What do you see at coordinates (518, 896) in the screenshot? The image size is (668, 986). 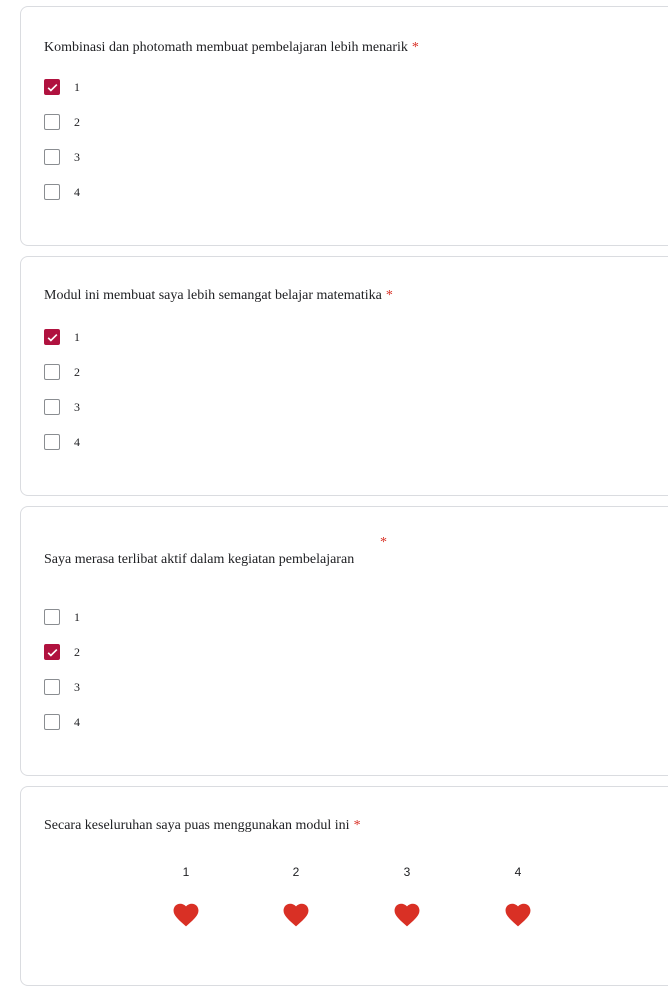 I see `rating-option-4: 4` at bounding box center [518, 896].